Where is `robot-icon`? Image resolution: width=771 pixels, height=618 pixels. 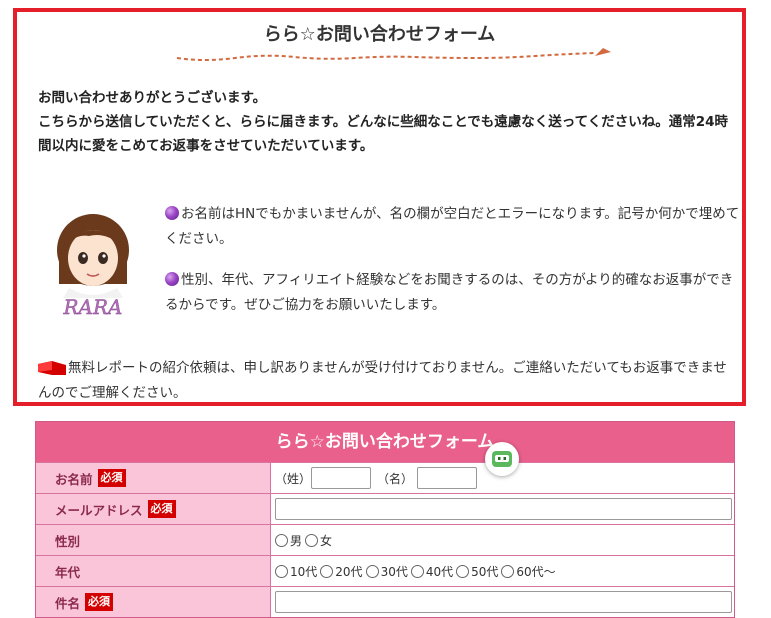
robot-icon is located at coordinates (502, 459).